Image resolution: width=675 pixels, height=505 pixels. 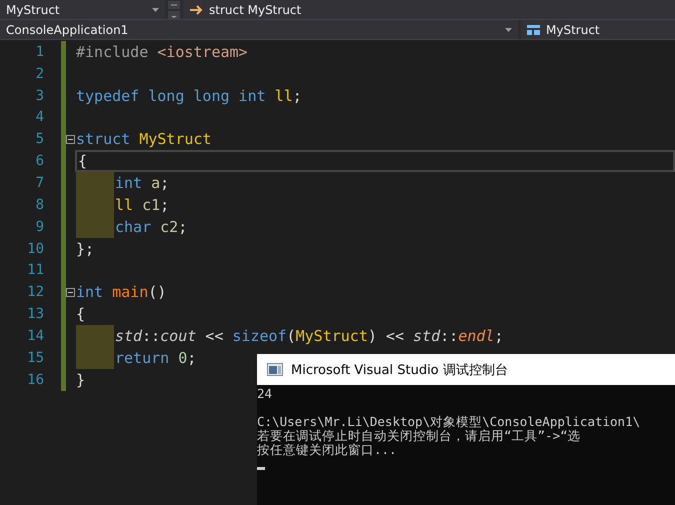 I want to click on project-dropdown: ConsoleApplication1, so click(x=259, y=29).